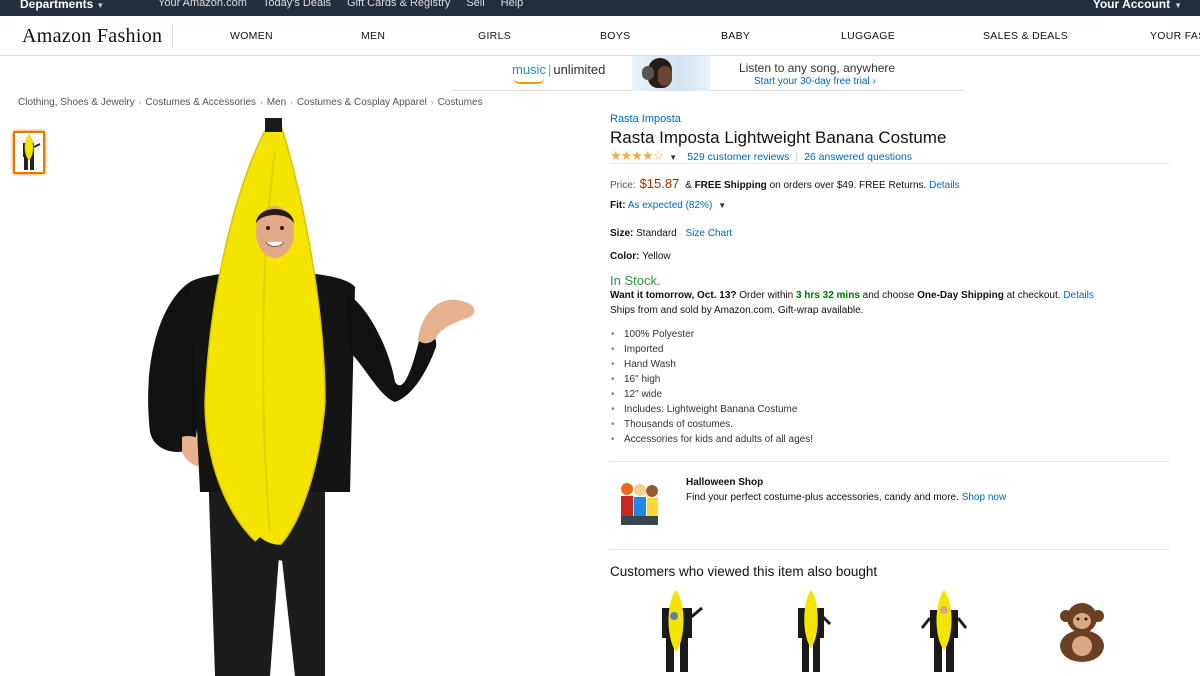  I want to click on nav-item-women: WOMEN, so click(251, 36).